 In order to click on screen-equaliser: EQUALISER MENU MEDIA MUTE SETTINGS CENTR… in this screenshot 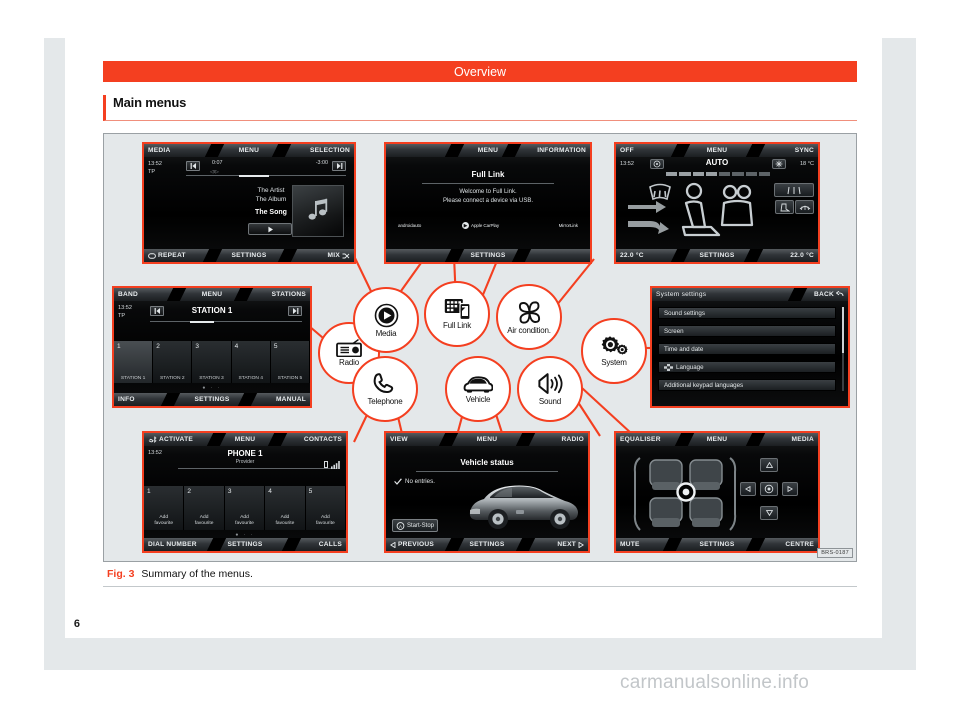, I will do `click(717, 492)`.